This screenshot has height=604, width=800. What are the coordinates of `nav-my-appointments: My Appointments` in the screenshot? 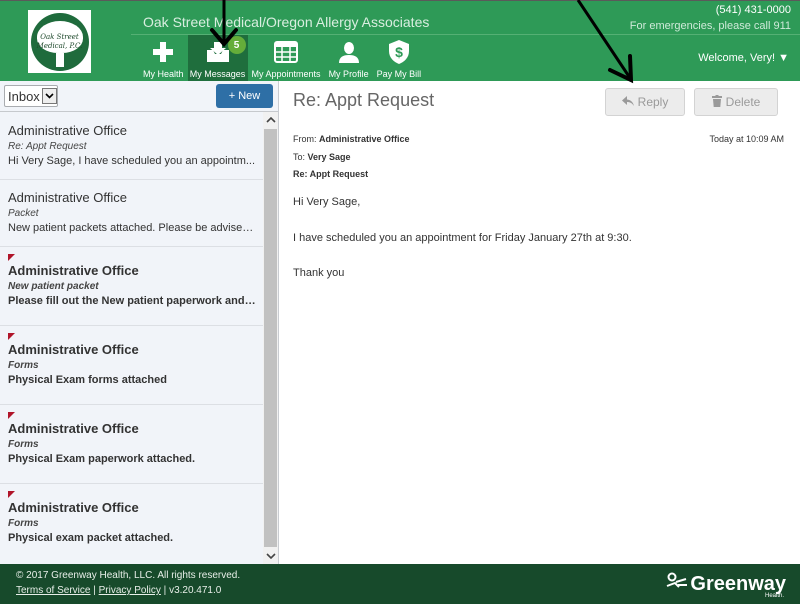 It's located at (286, 58).